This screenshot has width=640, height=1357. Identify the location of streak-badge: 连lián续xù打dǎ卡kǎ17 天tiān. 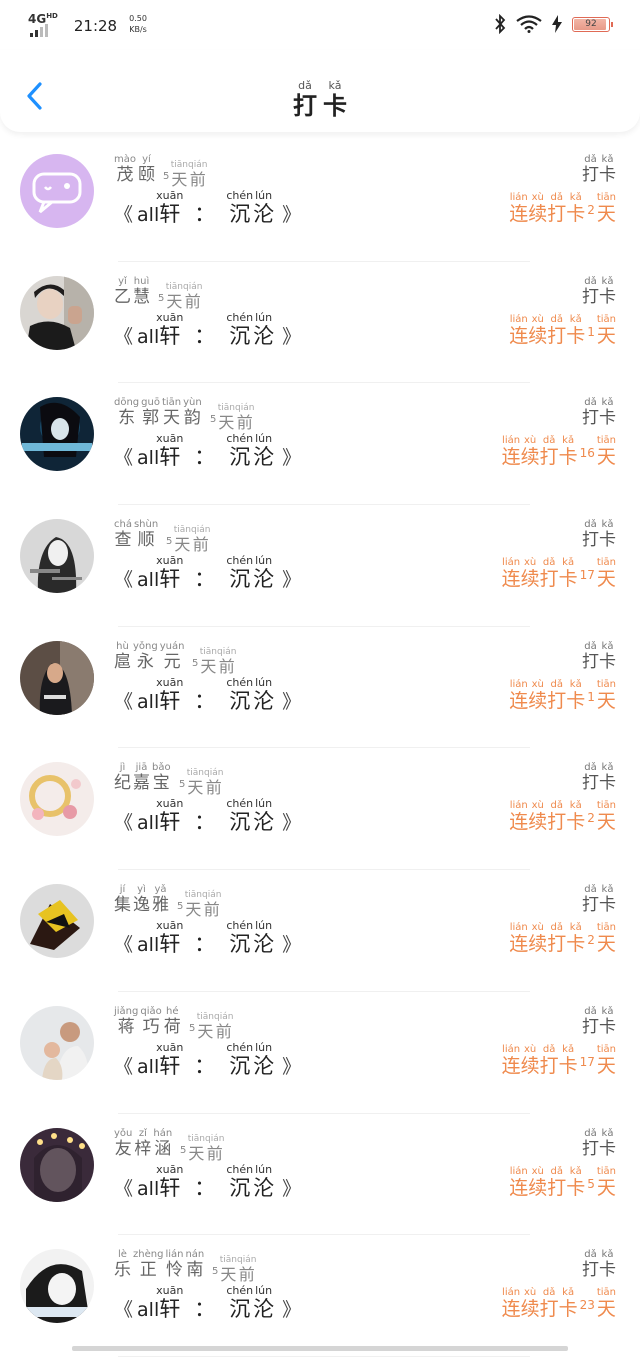
(559, 574).